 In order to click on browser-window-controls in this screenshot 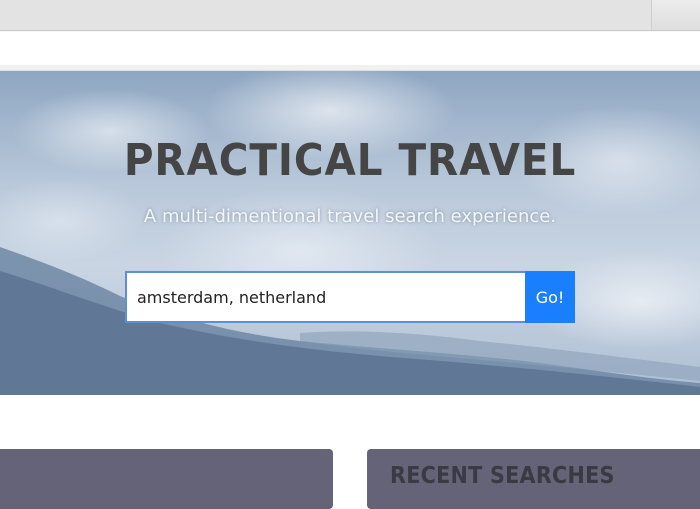, I will do `click(675, 15)`.